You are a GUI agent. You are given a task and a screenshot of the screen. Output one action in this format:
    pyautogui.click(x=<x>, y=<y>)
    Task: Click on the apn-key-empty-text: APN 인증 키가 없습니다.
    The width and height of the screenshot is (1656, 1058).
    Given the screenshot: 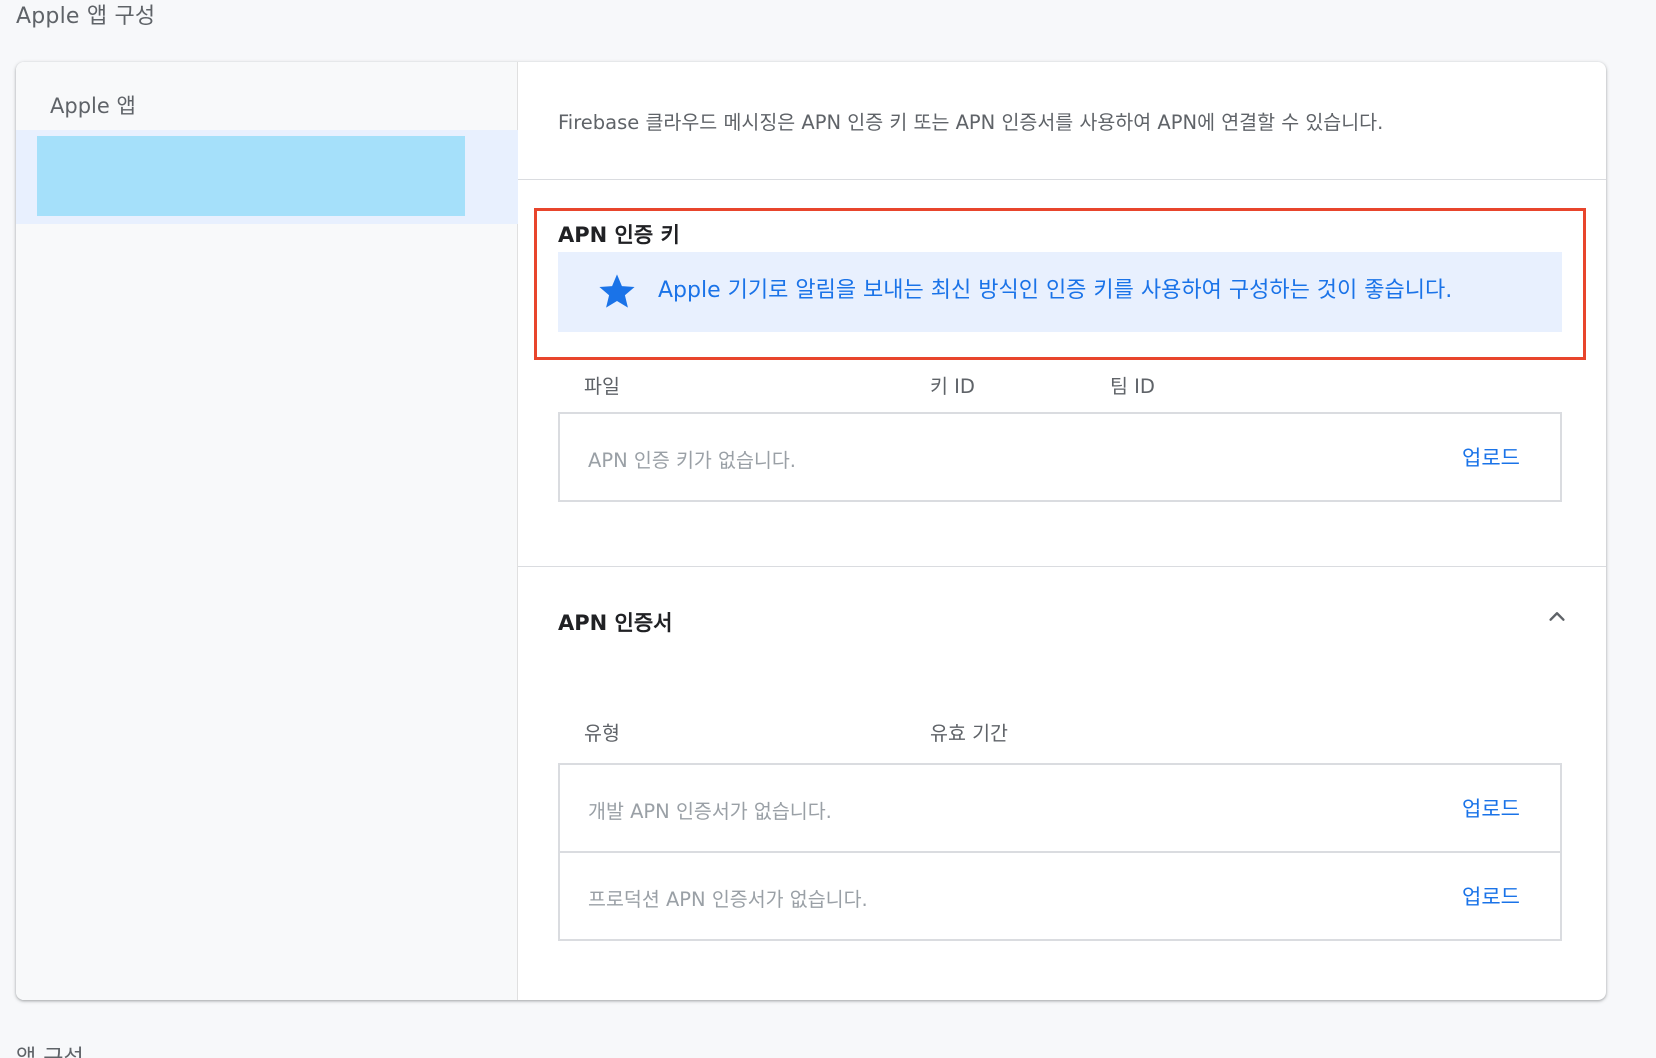 What is the action you would take?
    pyautogui.click(x=692, y=460)
    